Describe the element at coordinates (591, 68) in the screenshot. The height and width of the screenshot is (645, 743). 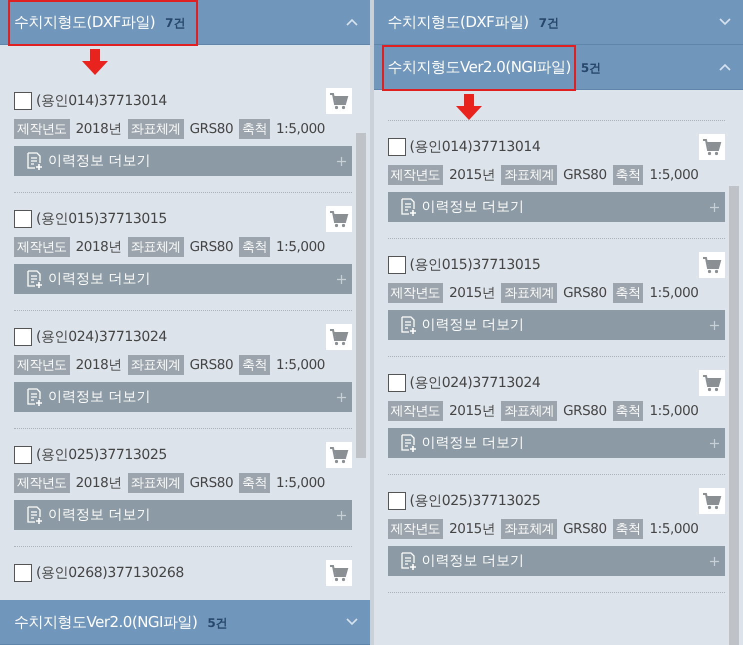
I see `item-count: 5건` at that location.